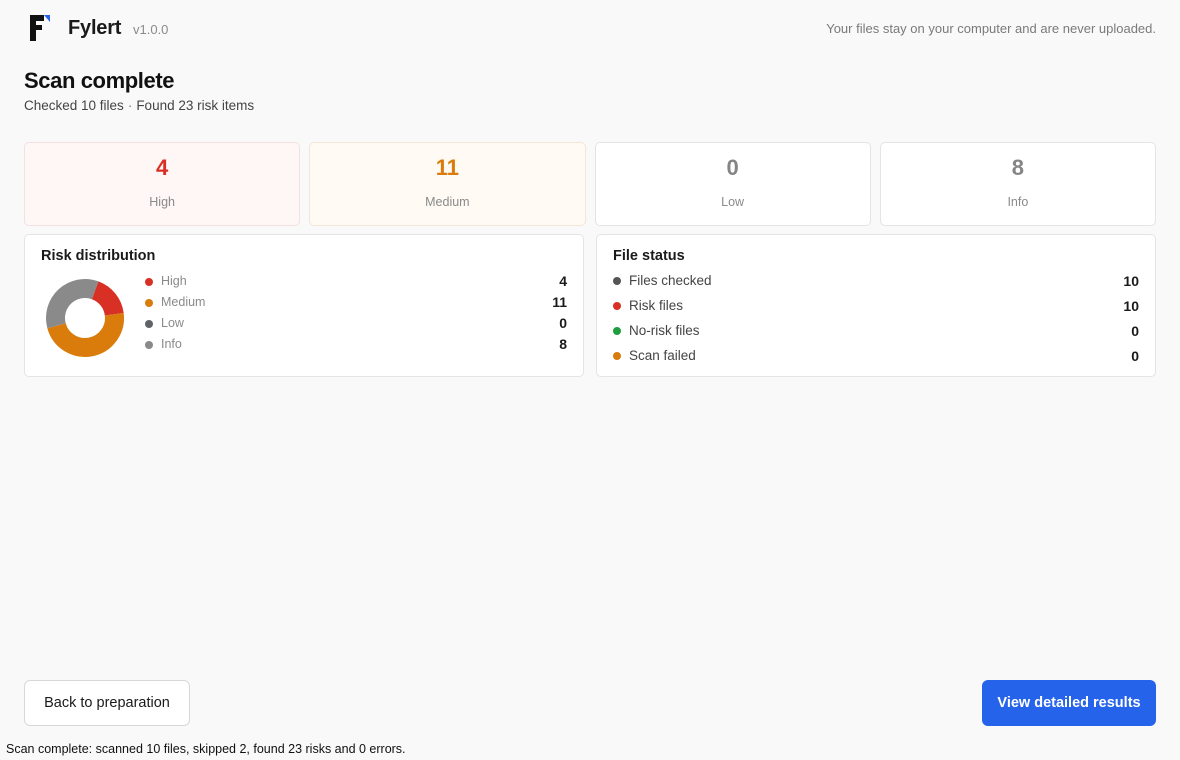 This screenshot has height=760, width=1180. What do you see at coordinates (876, 282) in the screenshot?
I see `status-item-files-checked: Files checked 10` at bounding box center [876, 282].